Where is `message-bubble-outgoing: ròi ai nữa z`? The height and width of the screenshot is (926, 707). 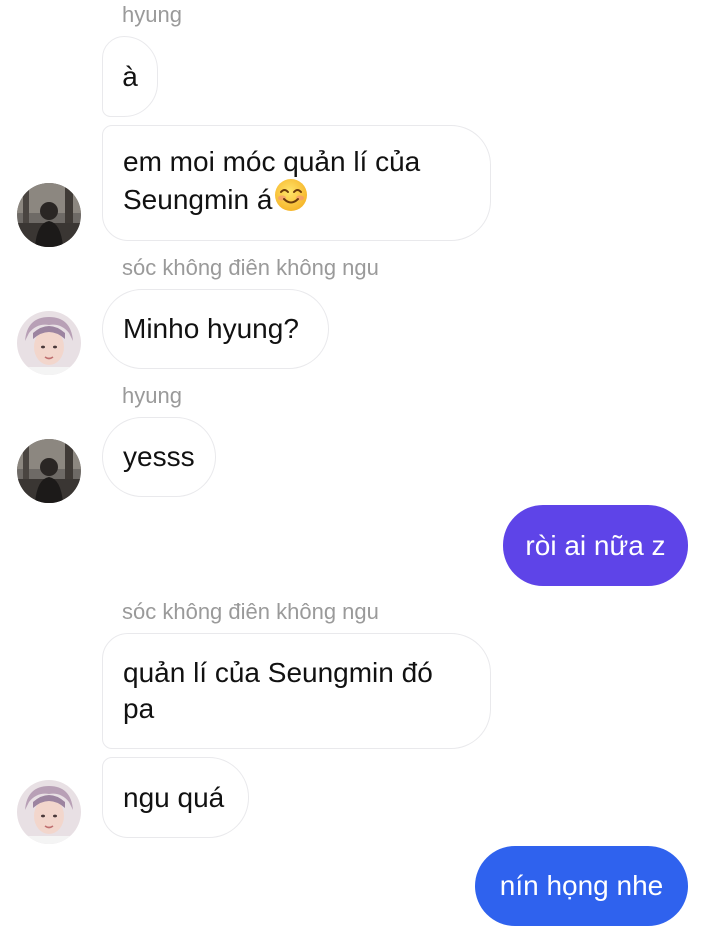
message-bubble-outgoing: ròi ai nữa z is located at coordinates (595, 545).